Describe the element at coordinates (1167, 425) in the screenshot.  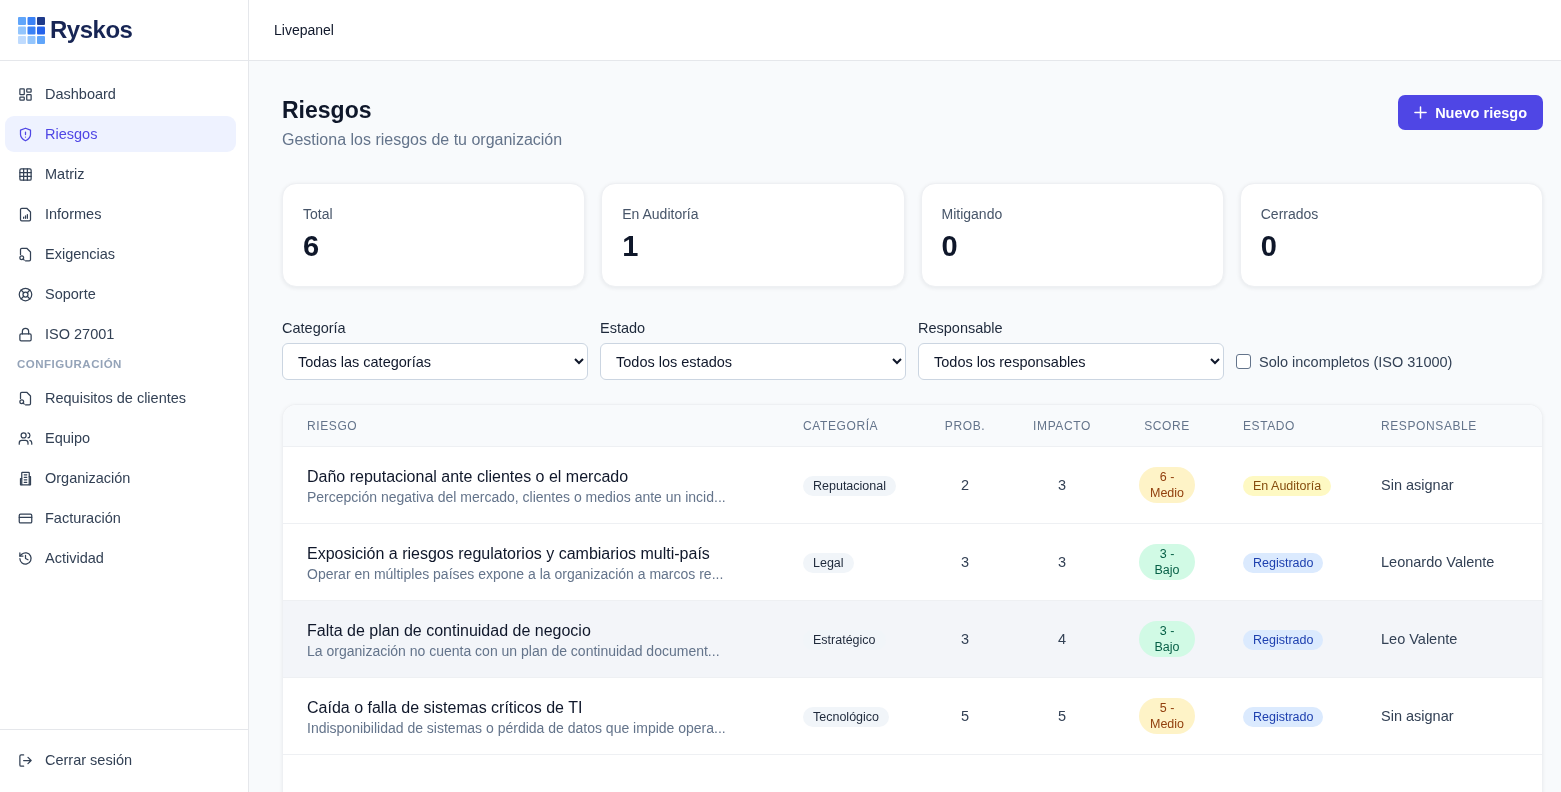
I see `column-header: SCORE` at that location.